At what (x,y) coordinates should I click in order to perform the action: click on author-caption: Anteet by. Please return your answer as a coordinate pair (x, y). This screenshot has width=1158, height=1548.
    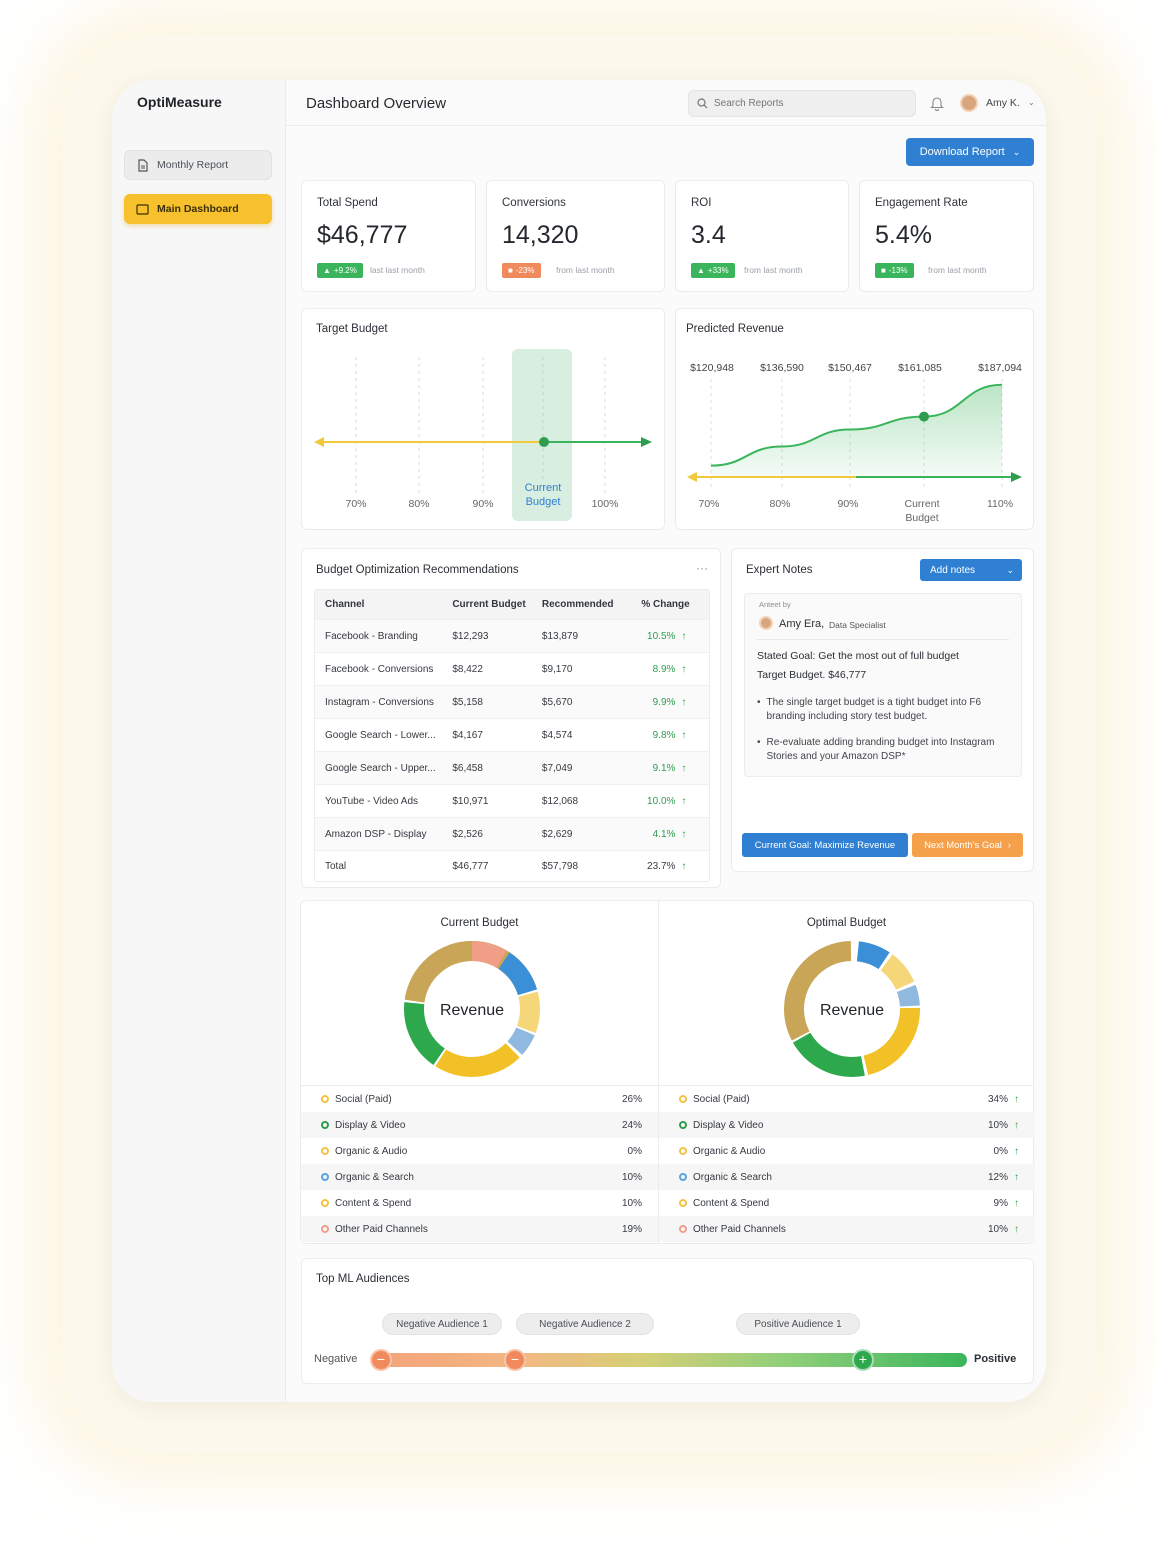
    Looking at the image, I should click on (775, 604).